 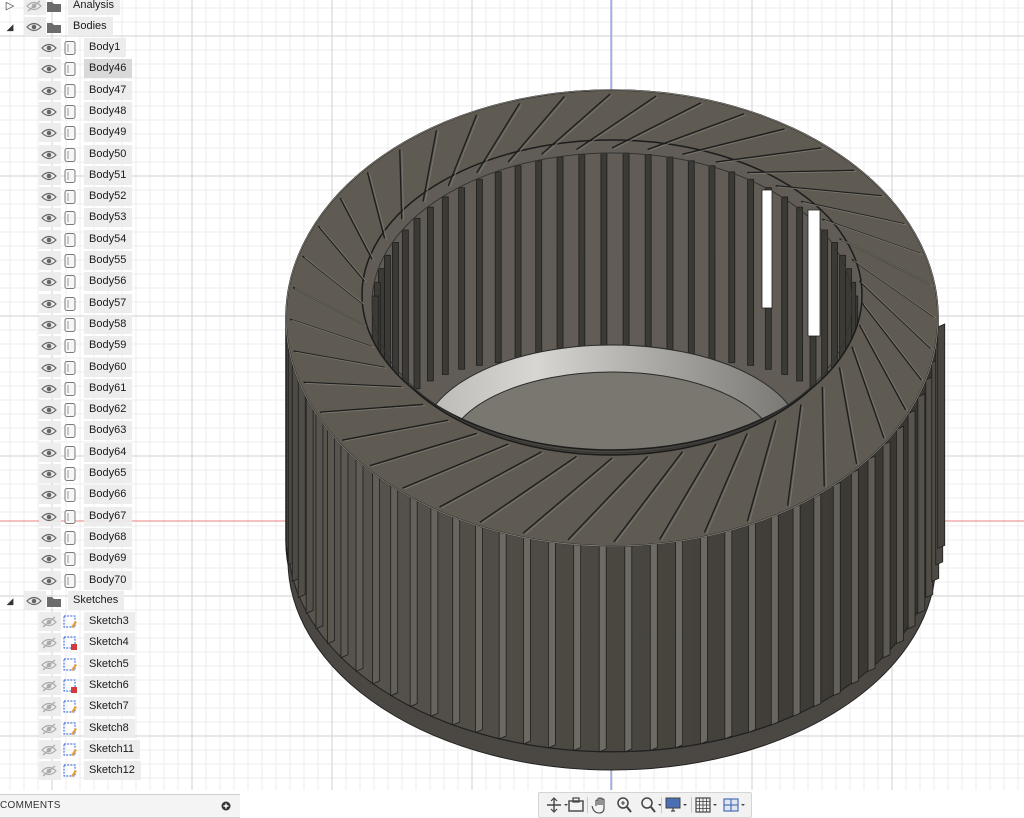 I want to click on sketch-item-sketch6: Sketch6, so click(x=120, y=685).